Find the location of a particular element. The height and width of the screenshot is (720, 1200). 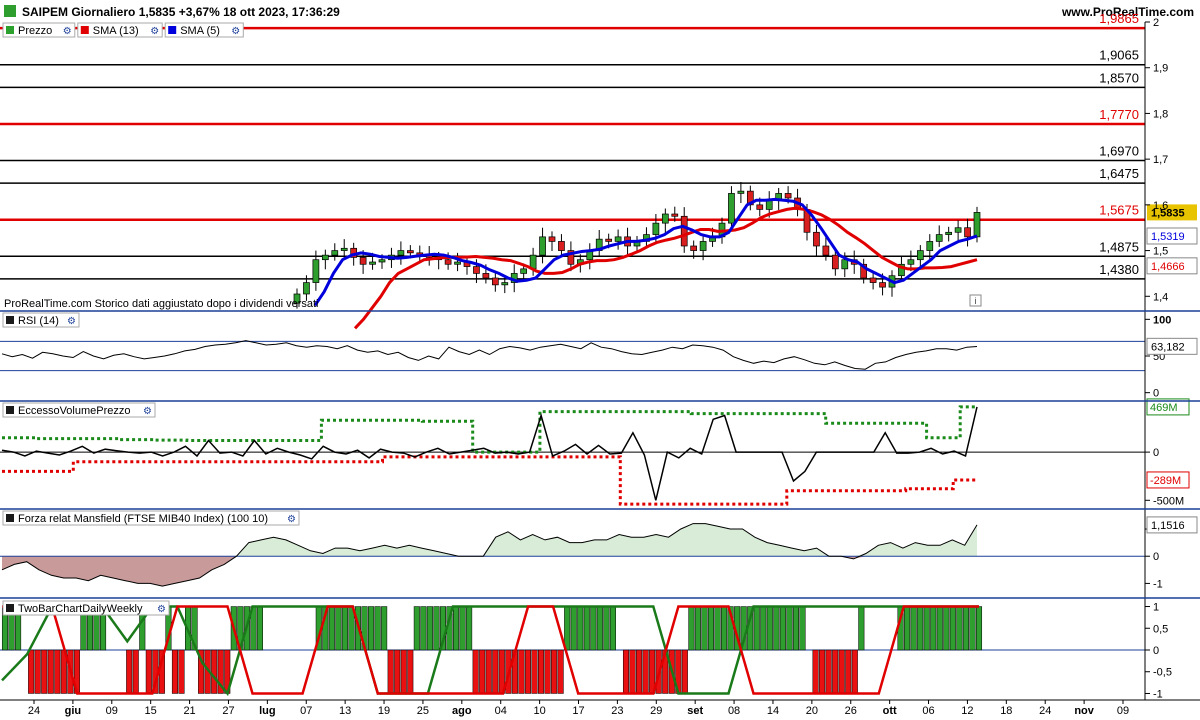

volume-price-excess-panel: EccessoVolumePrezzo ⚙ is located at coordinates (572, 454).